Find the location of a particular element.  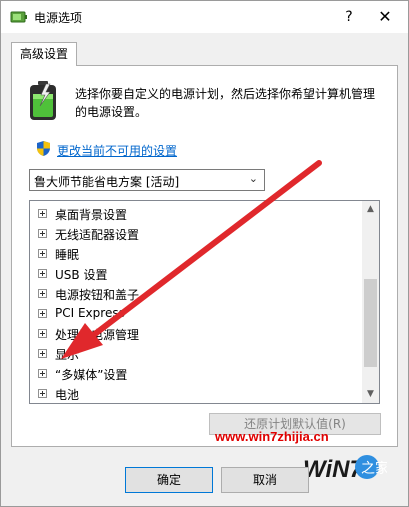

logo-suffix: 之家 is located at coordinates (374, 468).